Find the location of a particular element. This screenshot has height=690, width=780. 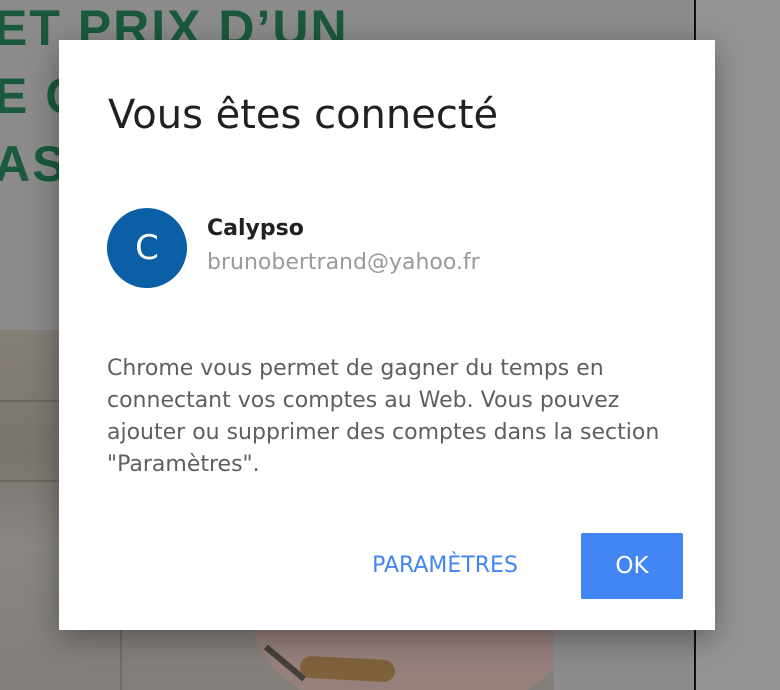

dialog-title: Vous êtes connecté is located at coordinates (303, 115).